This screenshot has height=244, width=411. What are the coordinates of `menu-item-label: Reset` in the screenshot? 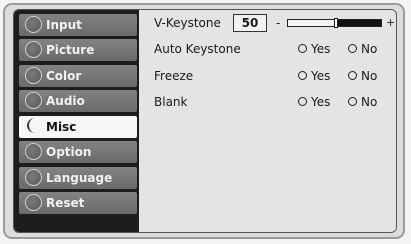 It's located at (65, 203).